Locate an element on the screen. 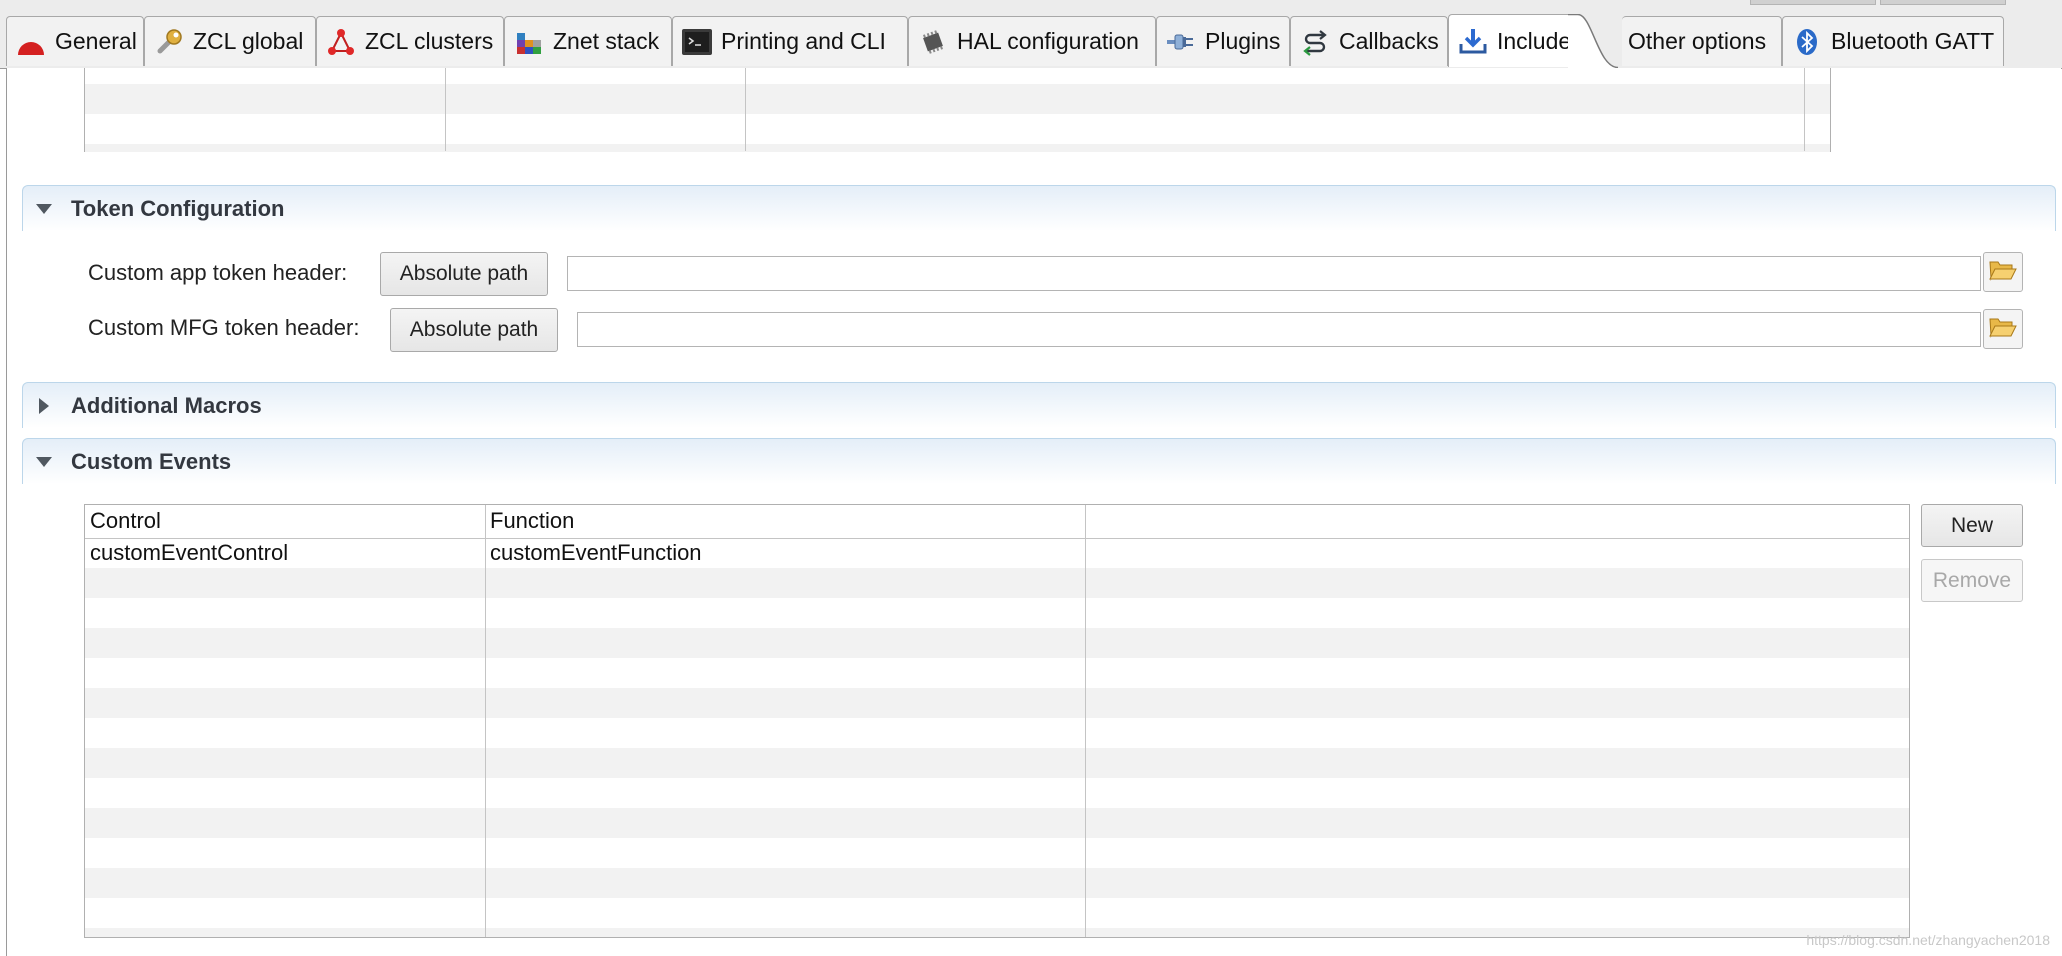  section-title: Token Configuration is located at coordinates (178, 208).